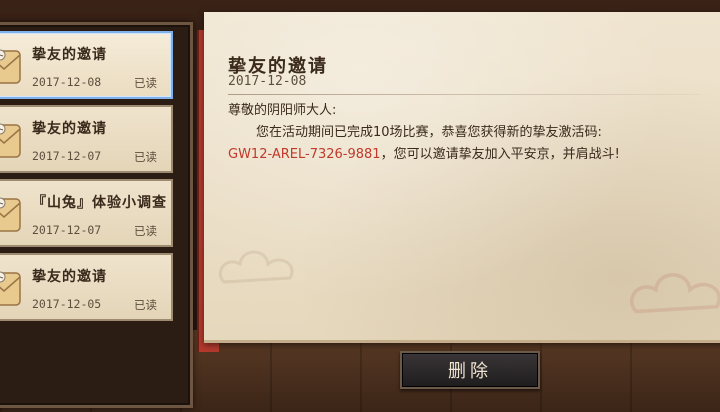 The height and width of the screenshot is (412, 720). What do you see at coordinates (429, 132) in the screenshot?
I see `mail-line-1: 您在活动期间已完成10场比赛，恭喜您获得新的挚友激活码:` at bounding box center [429, 132].